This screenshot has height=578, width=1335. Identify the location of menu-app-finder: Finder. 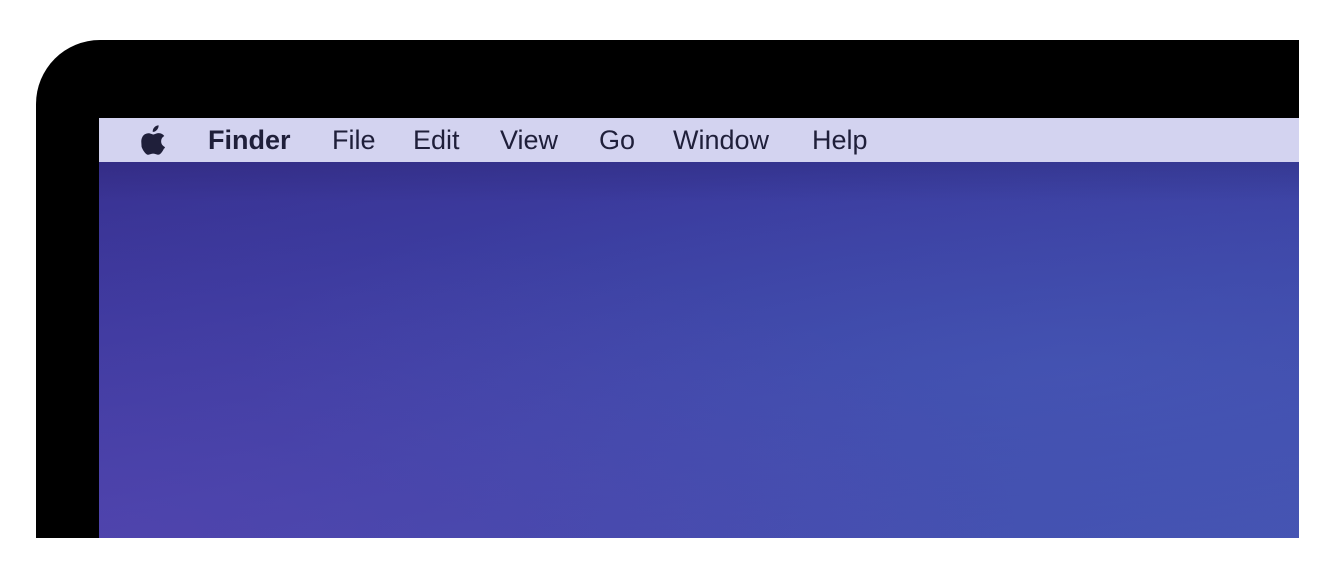
(249, 140).